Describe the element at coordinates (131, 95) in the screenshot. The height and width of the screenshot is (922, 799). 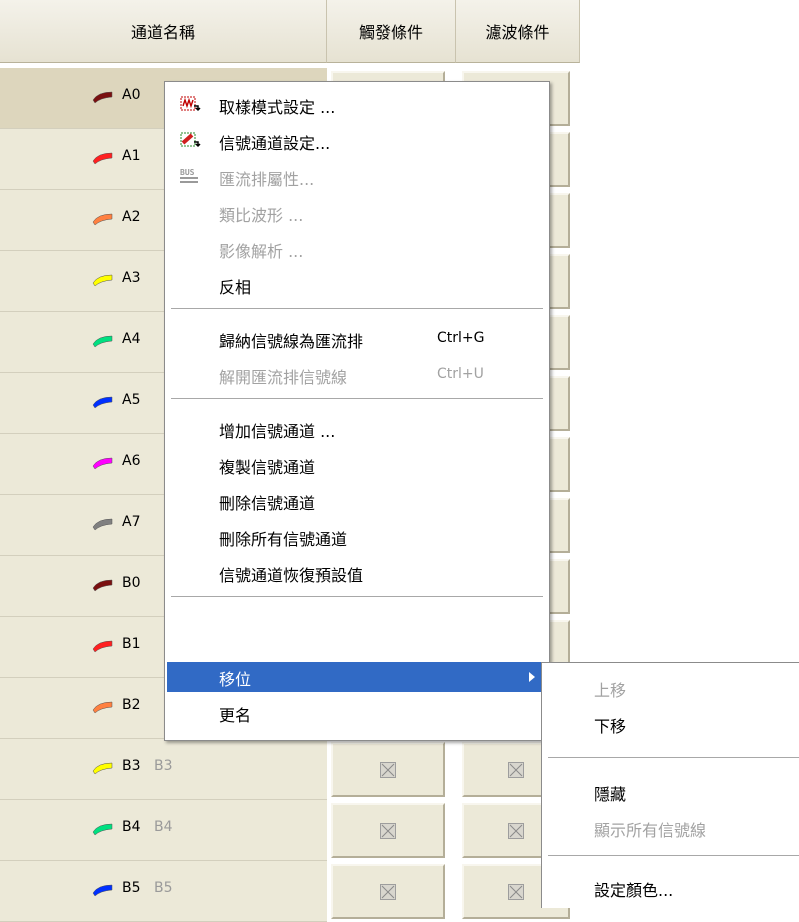
I see `channel-label: A0` at that location.